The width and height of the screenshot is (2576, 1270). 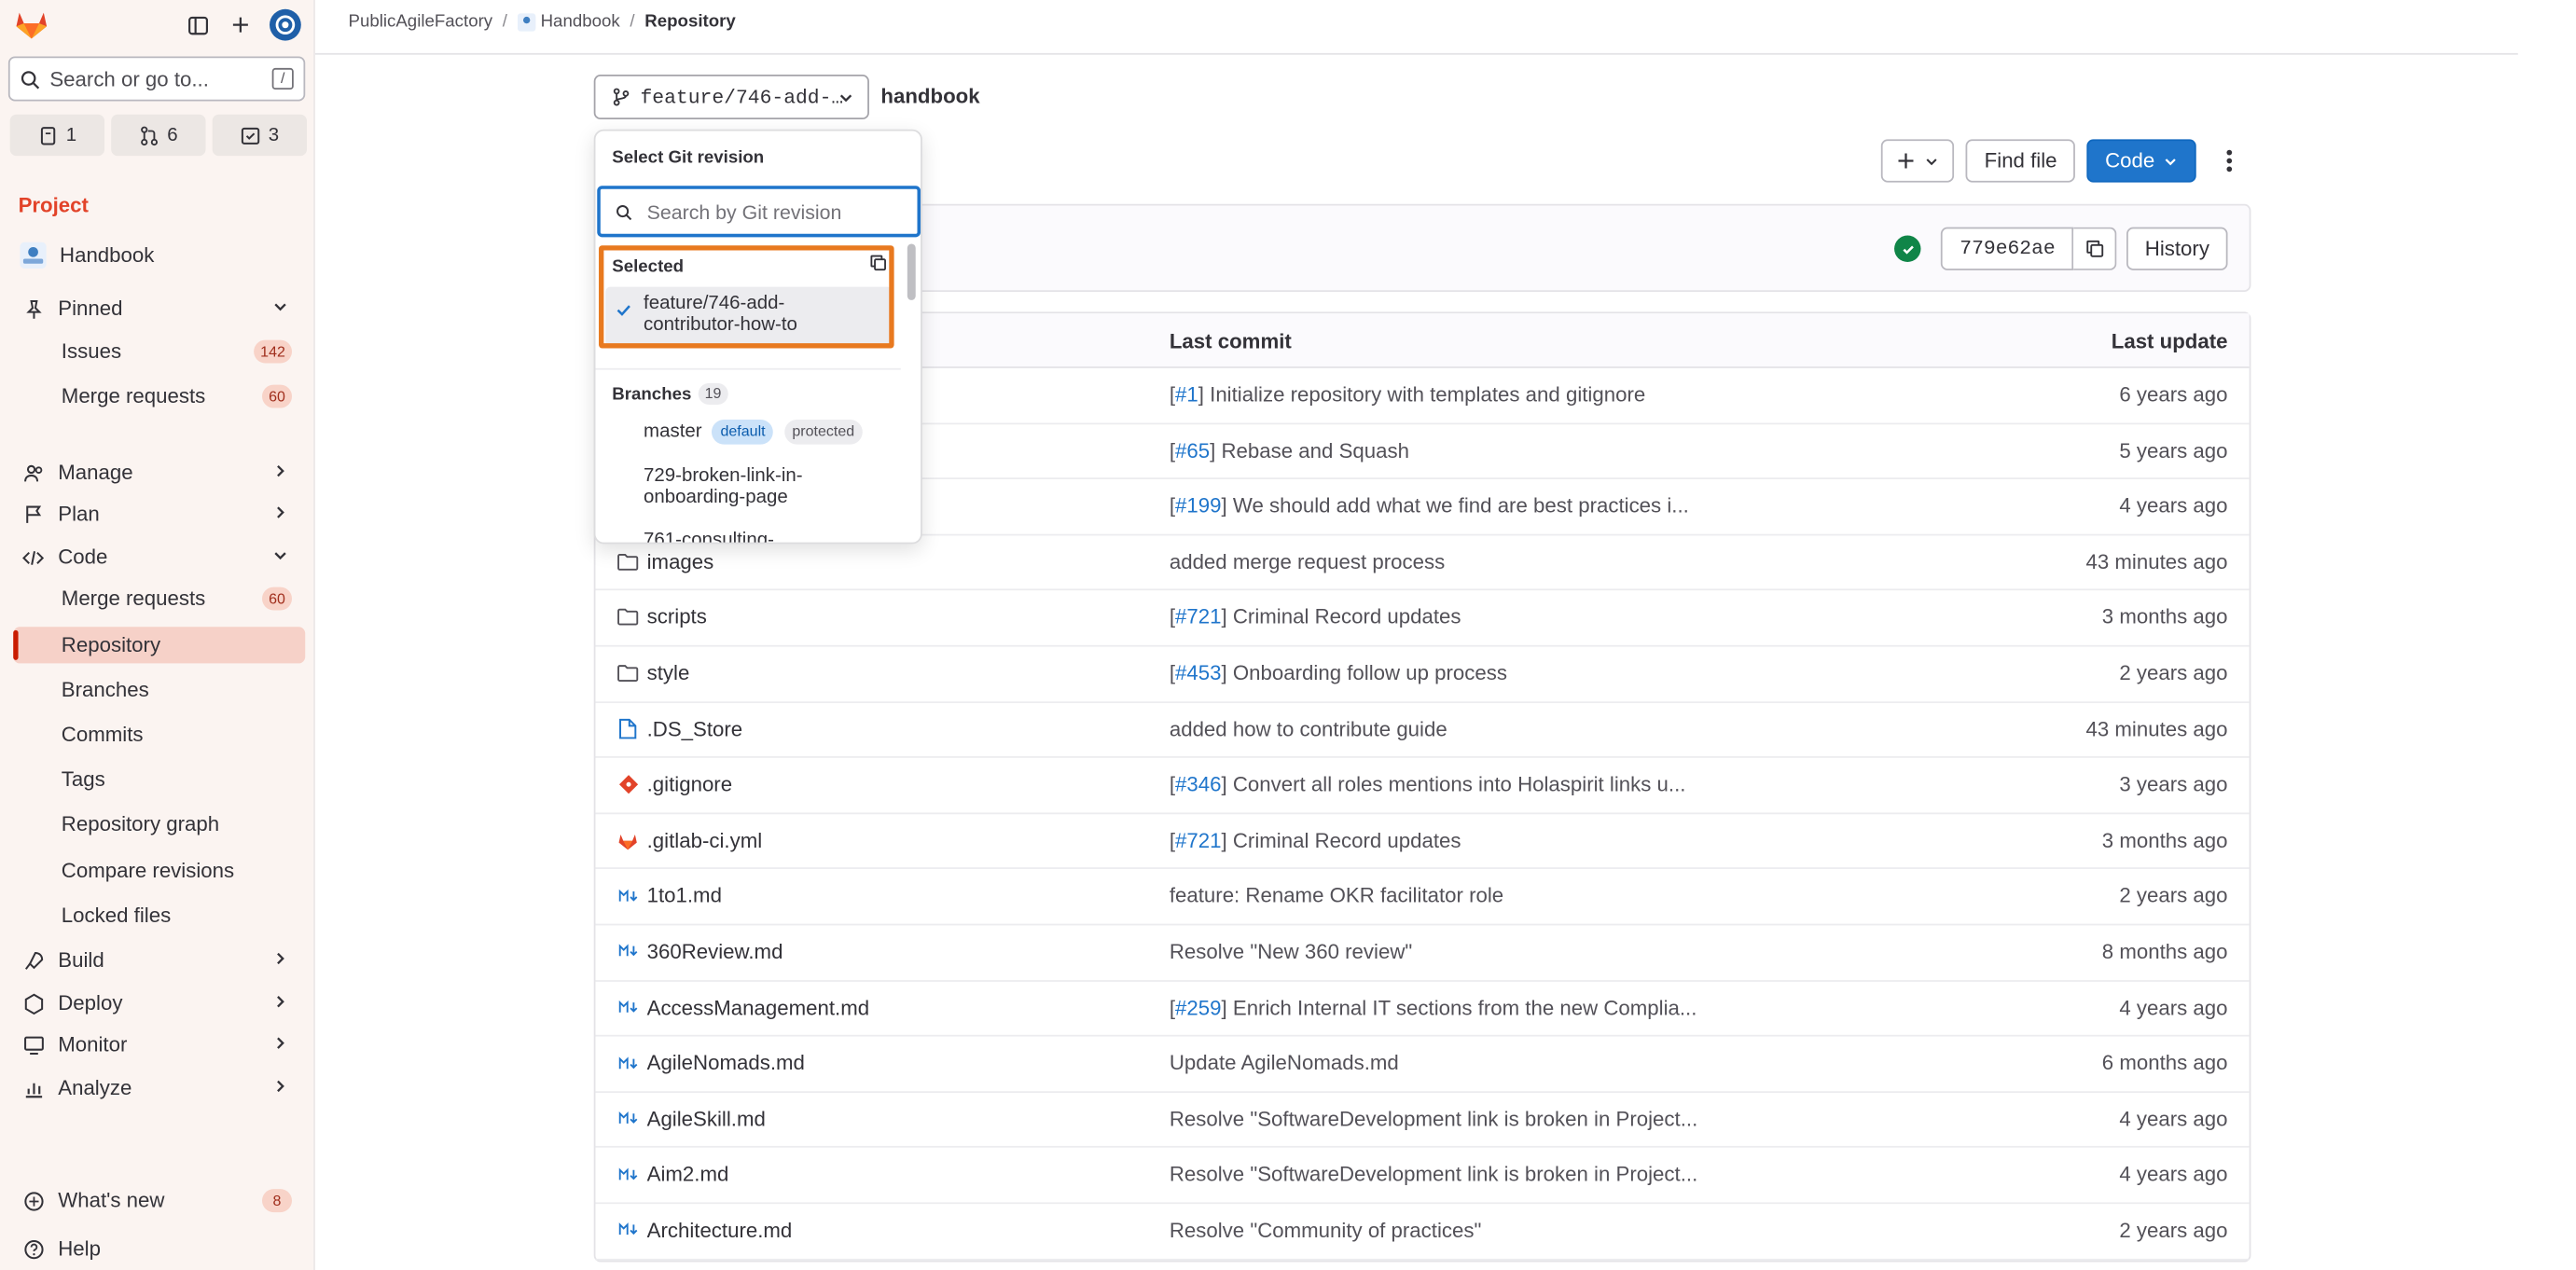 What do you see at coordinates (159, 472) in the screenshot?
I see `sidebar-item-manage: Manage` at bounding box center [159, 472].